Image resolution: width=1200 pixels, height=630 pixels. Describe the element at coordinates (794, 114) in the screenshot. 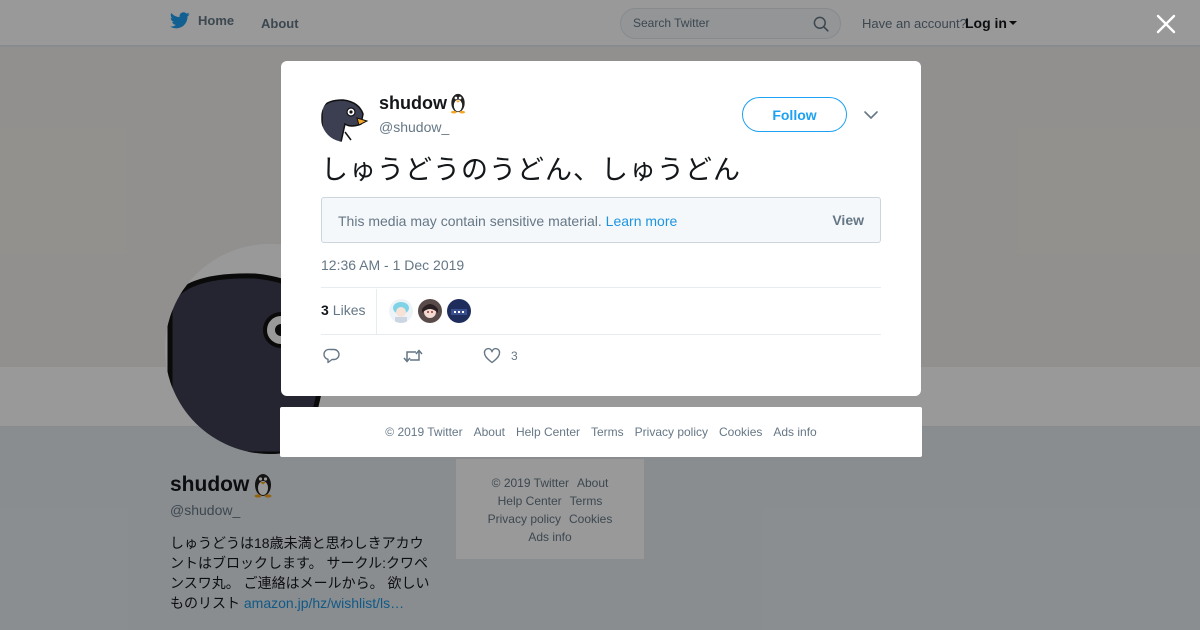

I see `follow-button: Follow` at that location.